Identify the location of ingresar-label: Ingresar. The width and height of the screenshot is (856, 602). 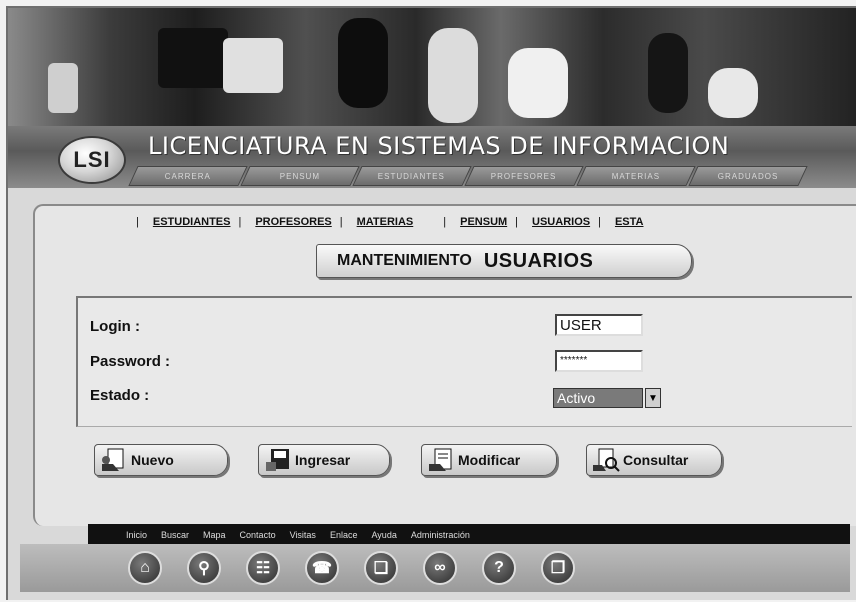
(323, 460).